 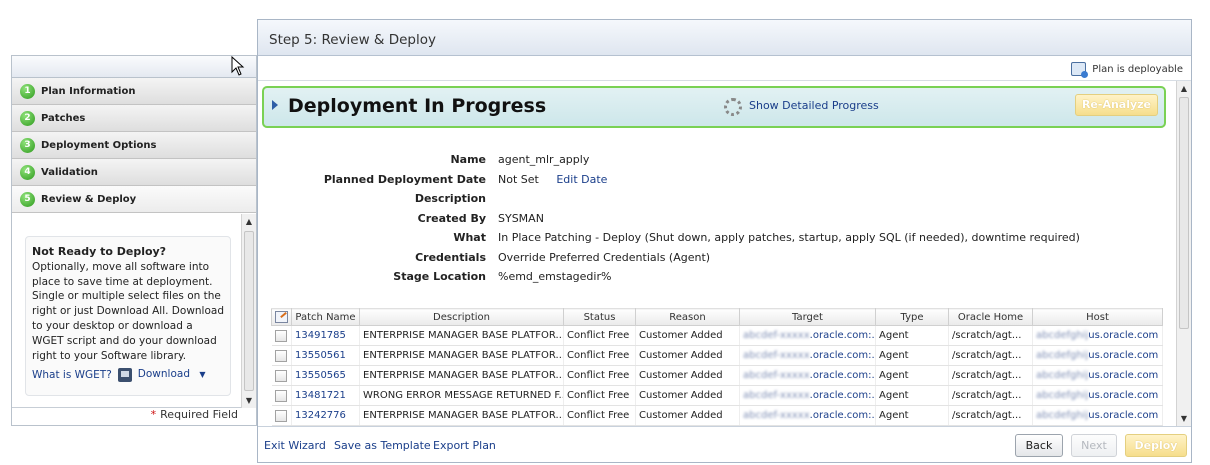 I want to click on edit-columns-icon, so click(x=281, y=317).